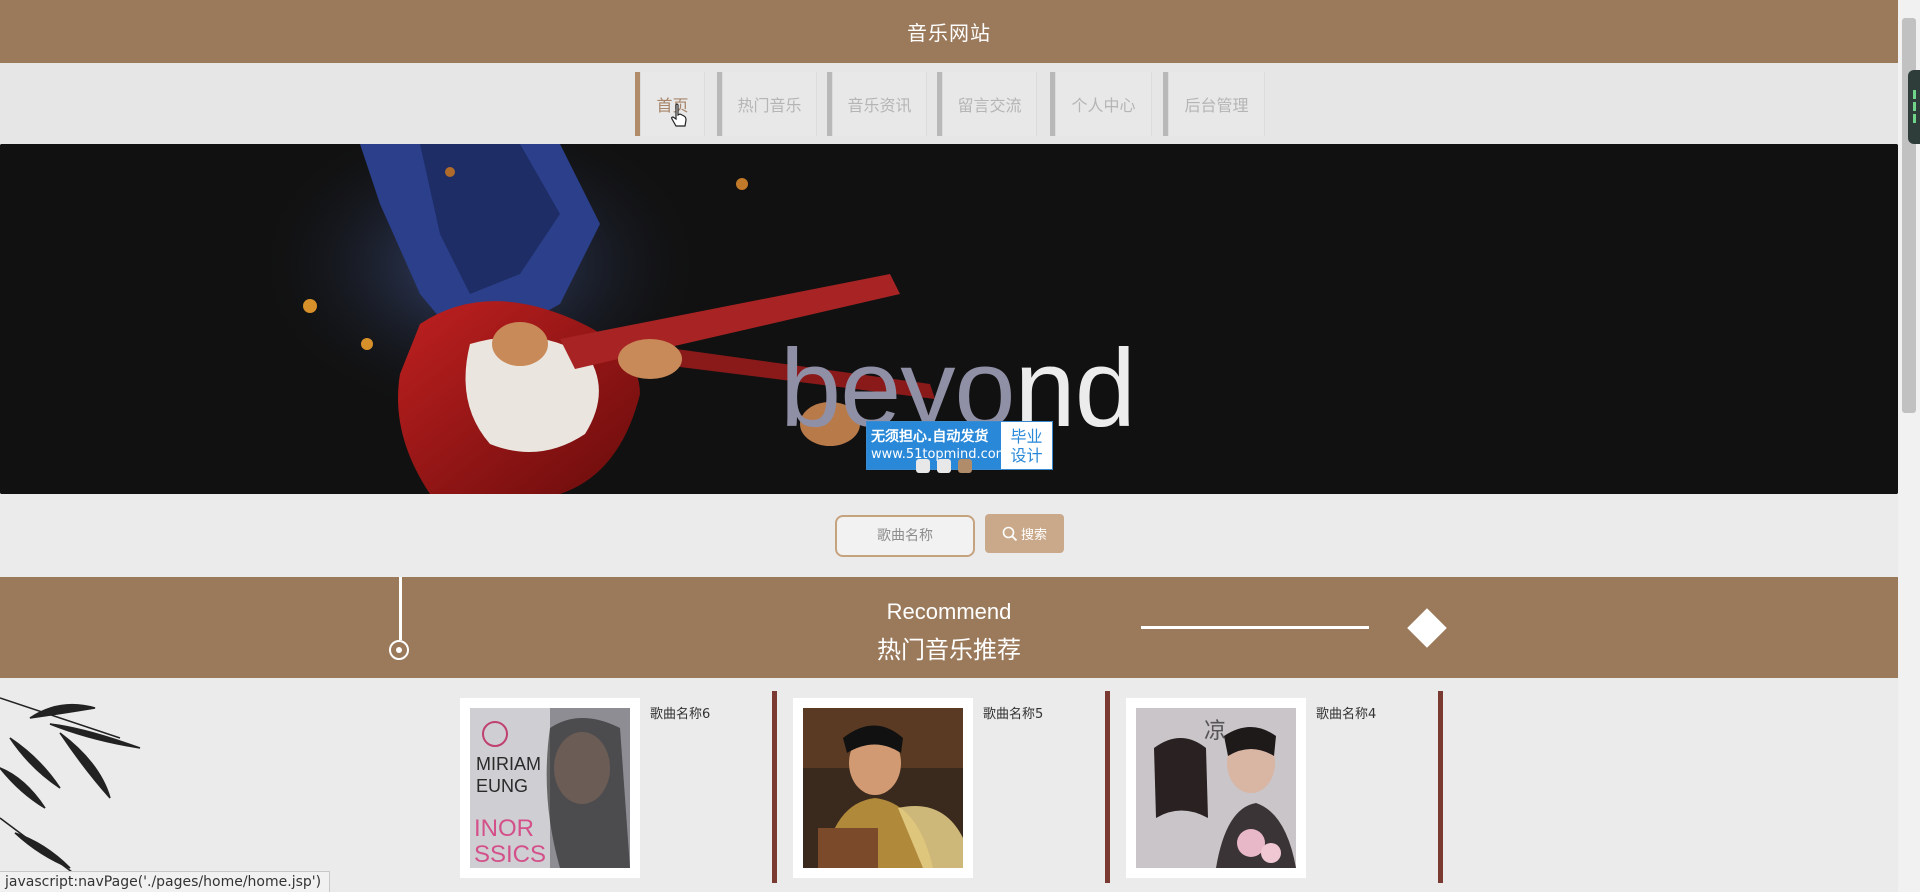 Image resolution: width=1920 pixels, height=892 pixels. I want to click on nav-message-board-label: 留言交流, so click(989, 105).